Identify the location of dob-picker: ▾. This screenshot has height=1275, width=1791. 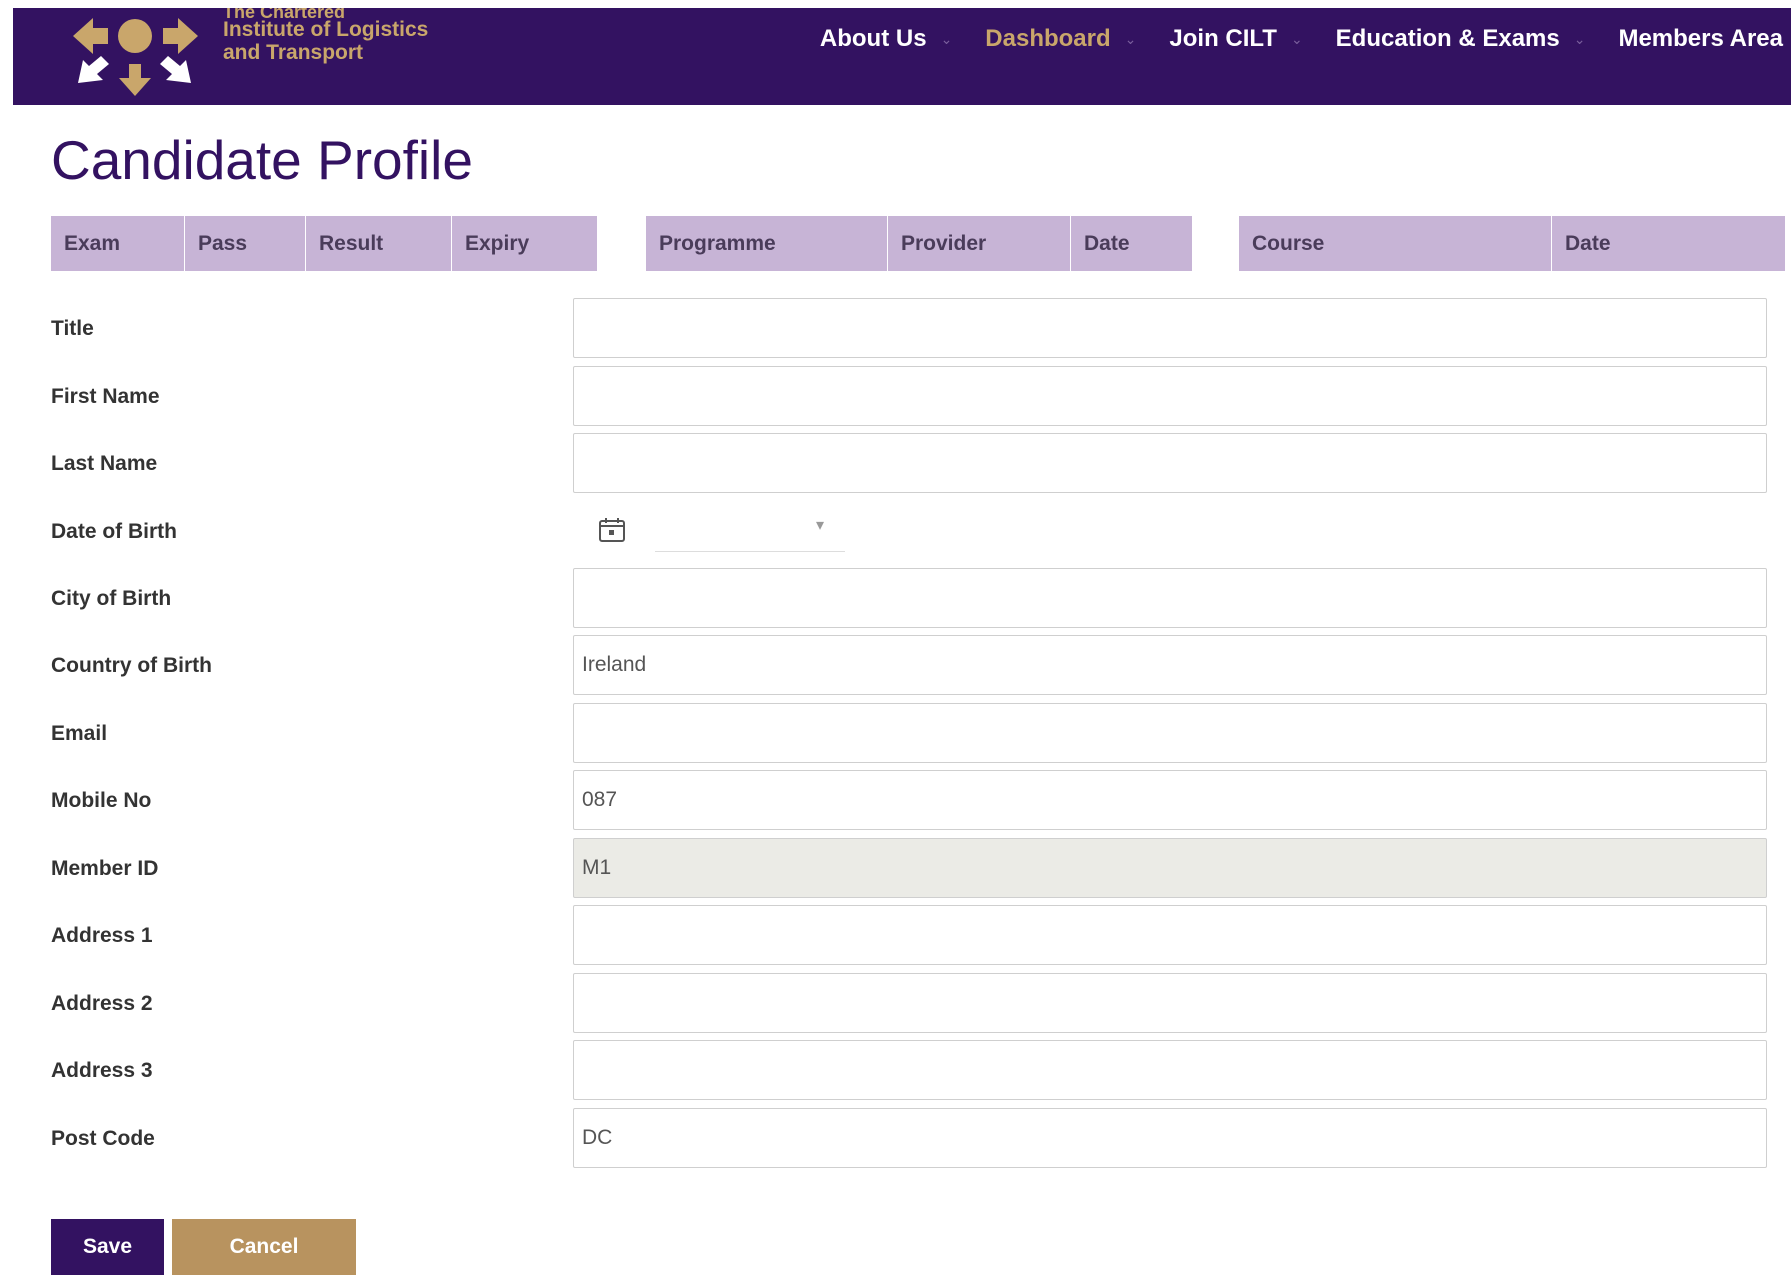
(723, 531).